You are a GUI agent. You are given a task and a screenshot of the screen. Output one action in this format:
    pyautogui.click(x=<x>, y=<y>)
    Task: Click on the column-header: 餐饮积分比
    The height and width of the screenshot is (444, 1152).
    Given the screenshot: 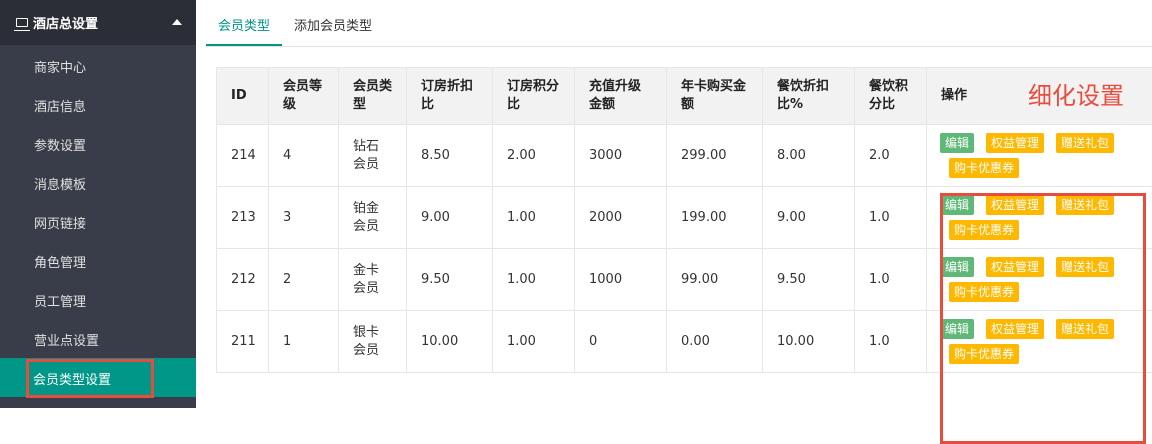 What is the action you would take?
    pyautogui.click(x=891, y=96)
    